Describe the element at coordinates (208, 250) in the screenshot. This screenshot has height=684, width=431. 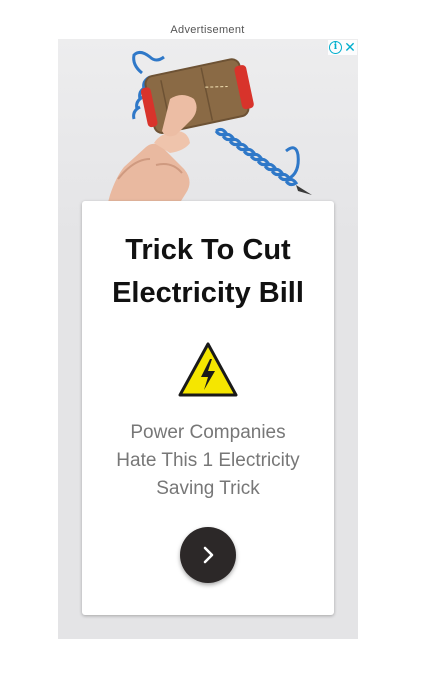
I see `headline-line: Trick To Cut` at that location.